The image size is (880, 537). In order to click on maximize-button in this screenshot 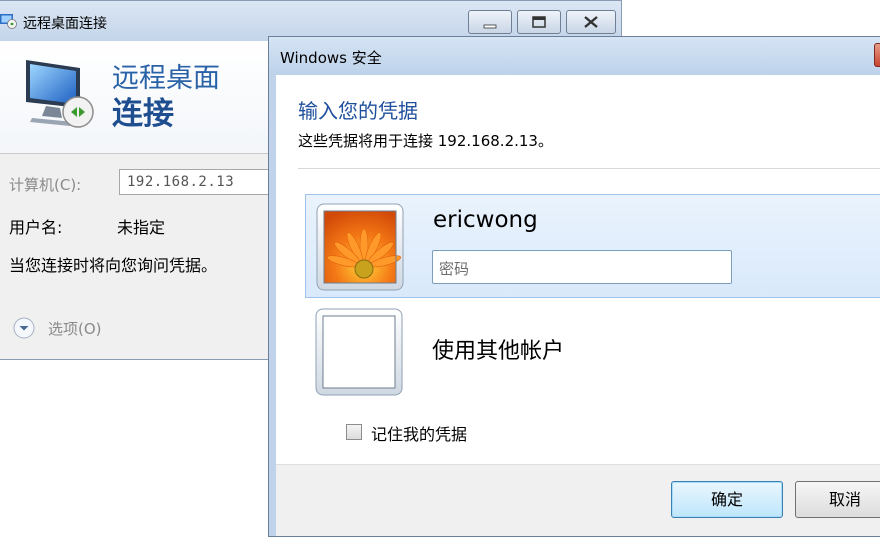, I will do `click(539, 22)`.